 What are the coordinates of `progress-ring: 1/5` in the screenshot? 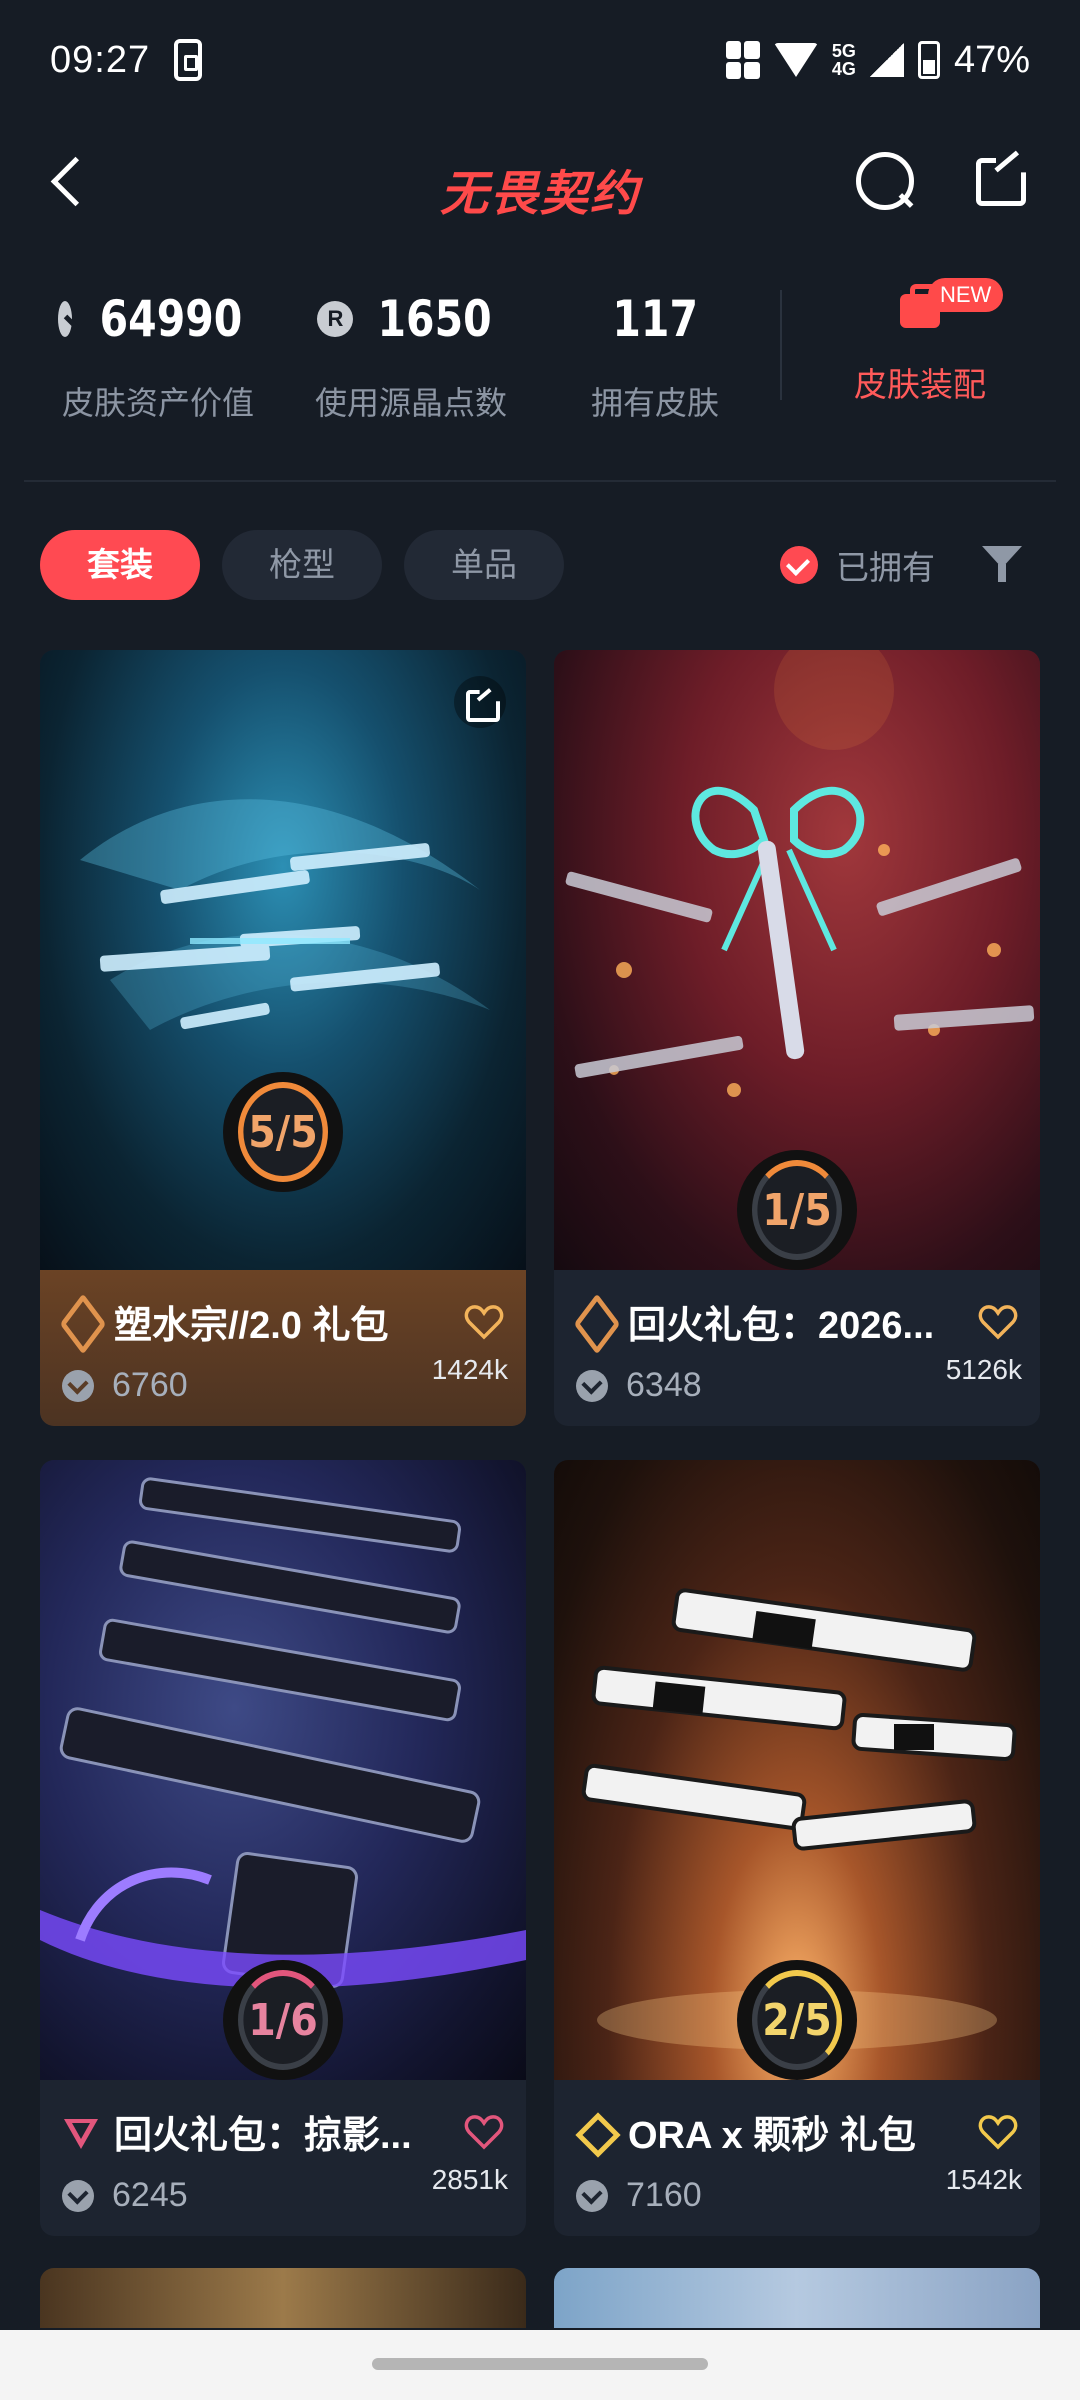 It's located at (797, 1210).